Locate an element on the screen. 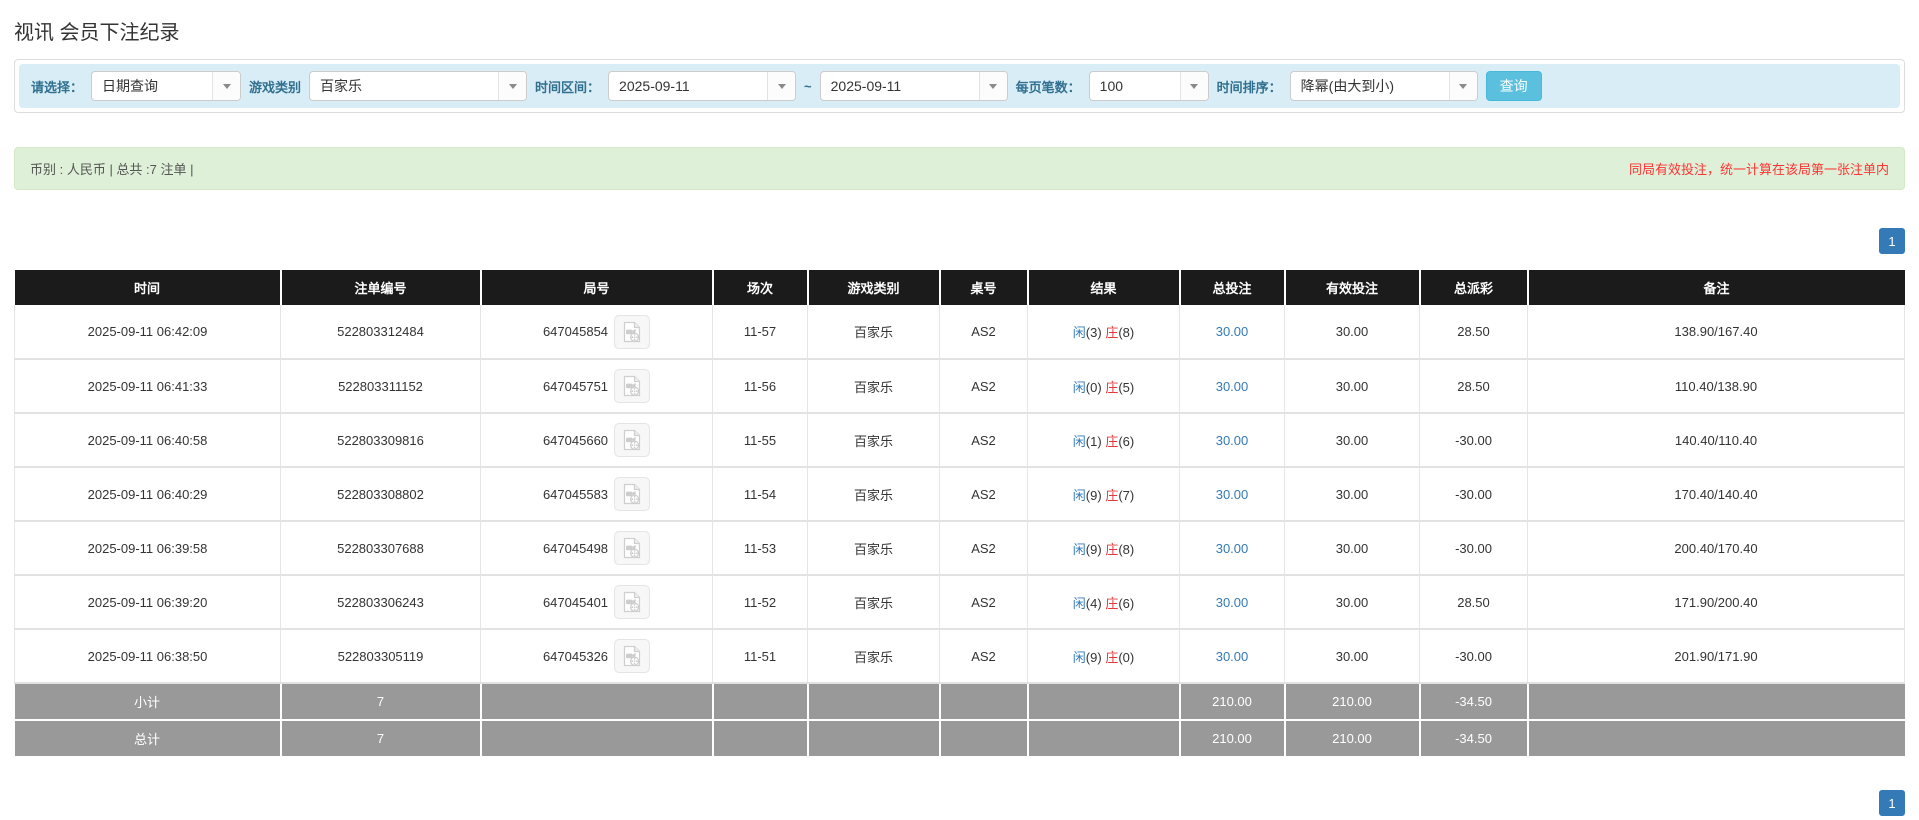  header-payout: 总派彩 is located at coordinates (1474, 287).